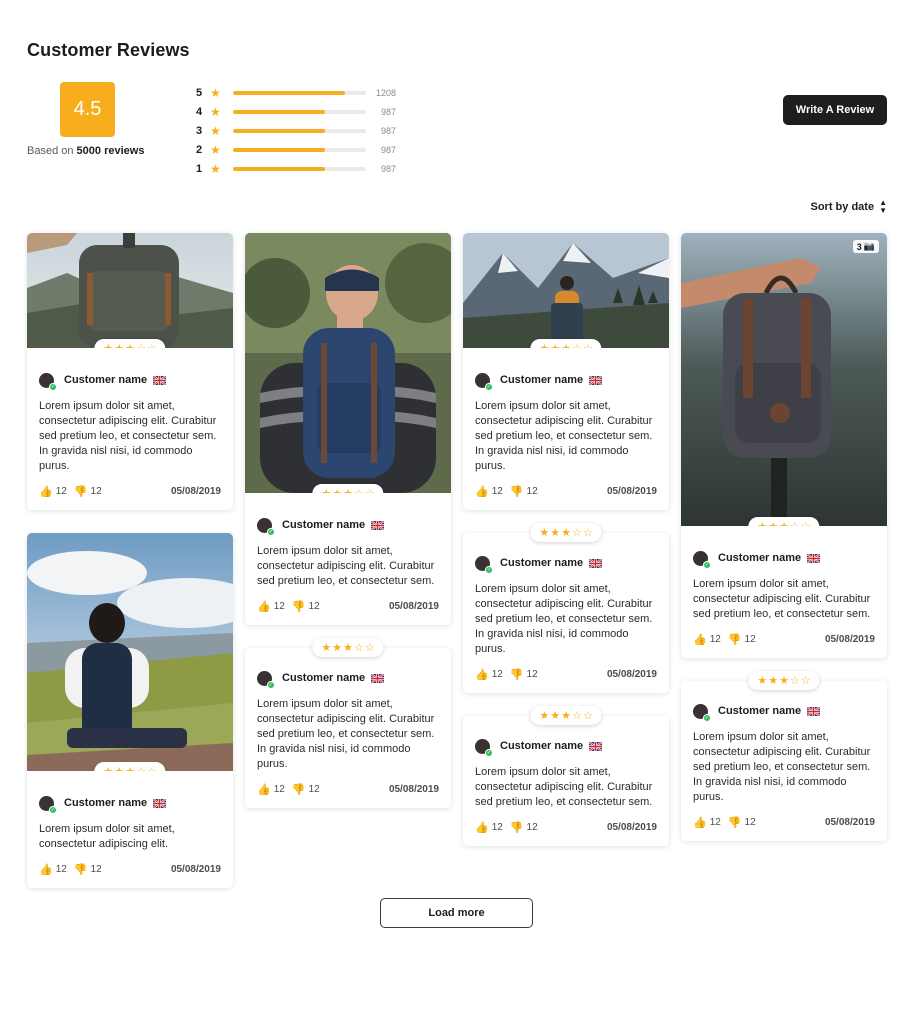  I want to click on distribution-row: 3 ★ 987, so click(296, 130).